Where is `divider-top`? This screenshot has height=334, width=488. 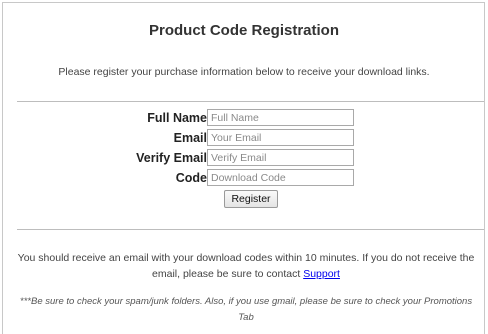 divider-top is located at coordinates (250, 101).